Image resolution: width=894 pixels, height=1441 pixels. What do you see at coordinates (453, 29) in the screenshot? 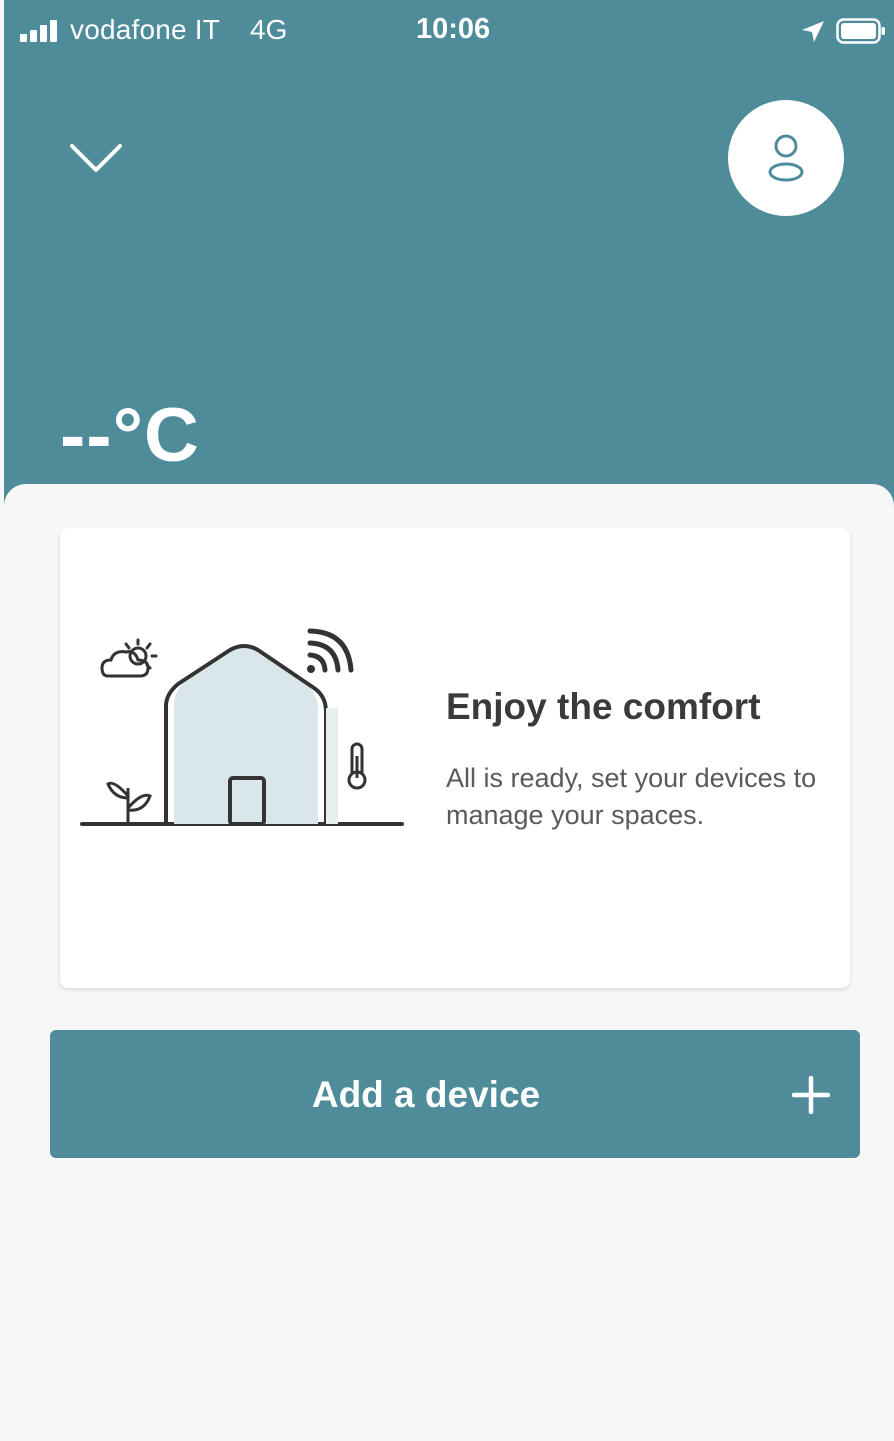
I see `status-time: 10:06` at bounding box center [453, 29].